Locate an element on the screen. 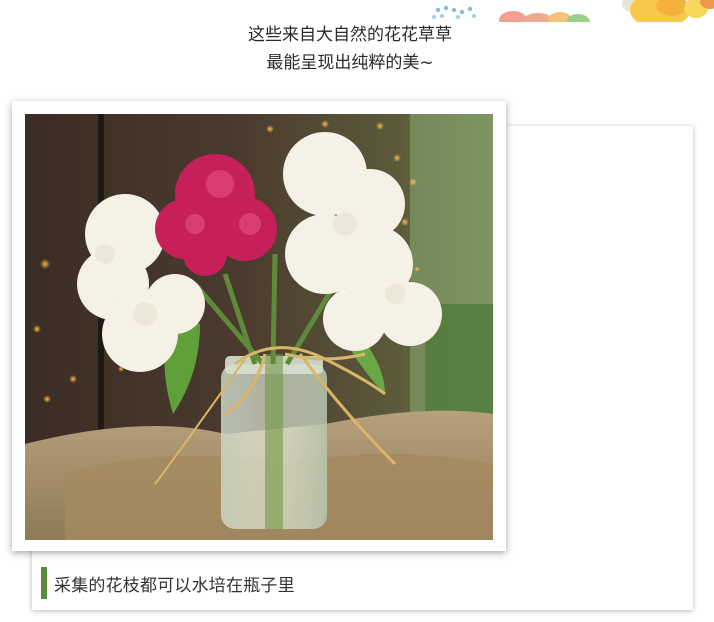 Image resolution: width=714 pixels, height=622 pixels. floral-decoration is located at coordinates (562, 11).